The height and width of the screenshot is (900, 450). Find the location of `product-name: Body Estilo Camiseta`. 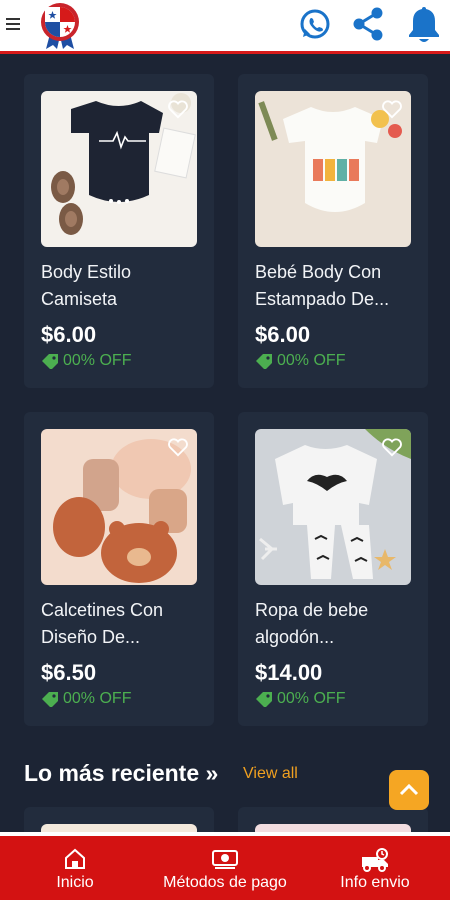

product-name: Body Estilo Camiseta is located at coordinates (122, 286).